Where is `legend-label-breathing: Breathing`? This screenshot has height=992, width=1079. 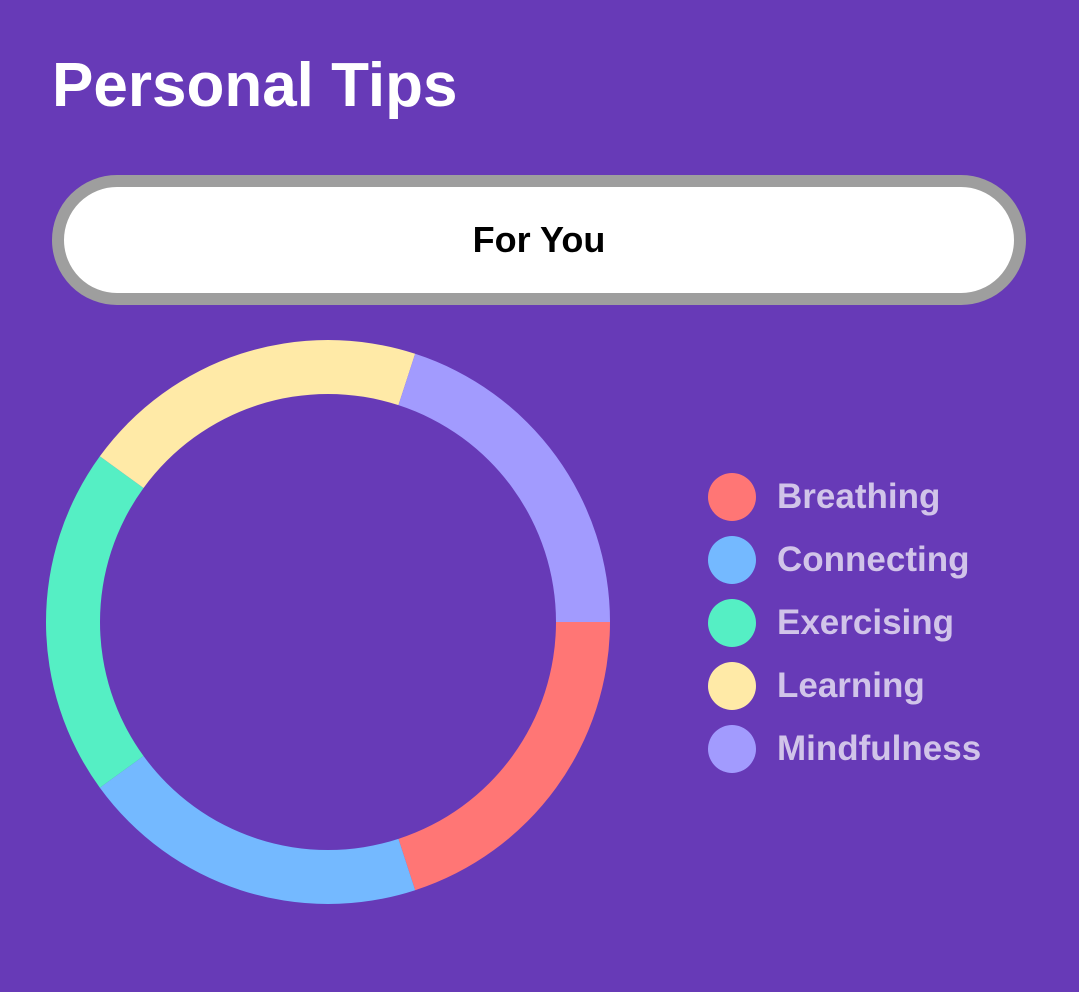 legend-label-breathing: Breathing is located at coordinates (859, 496).